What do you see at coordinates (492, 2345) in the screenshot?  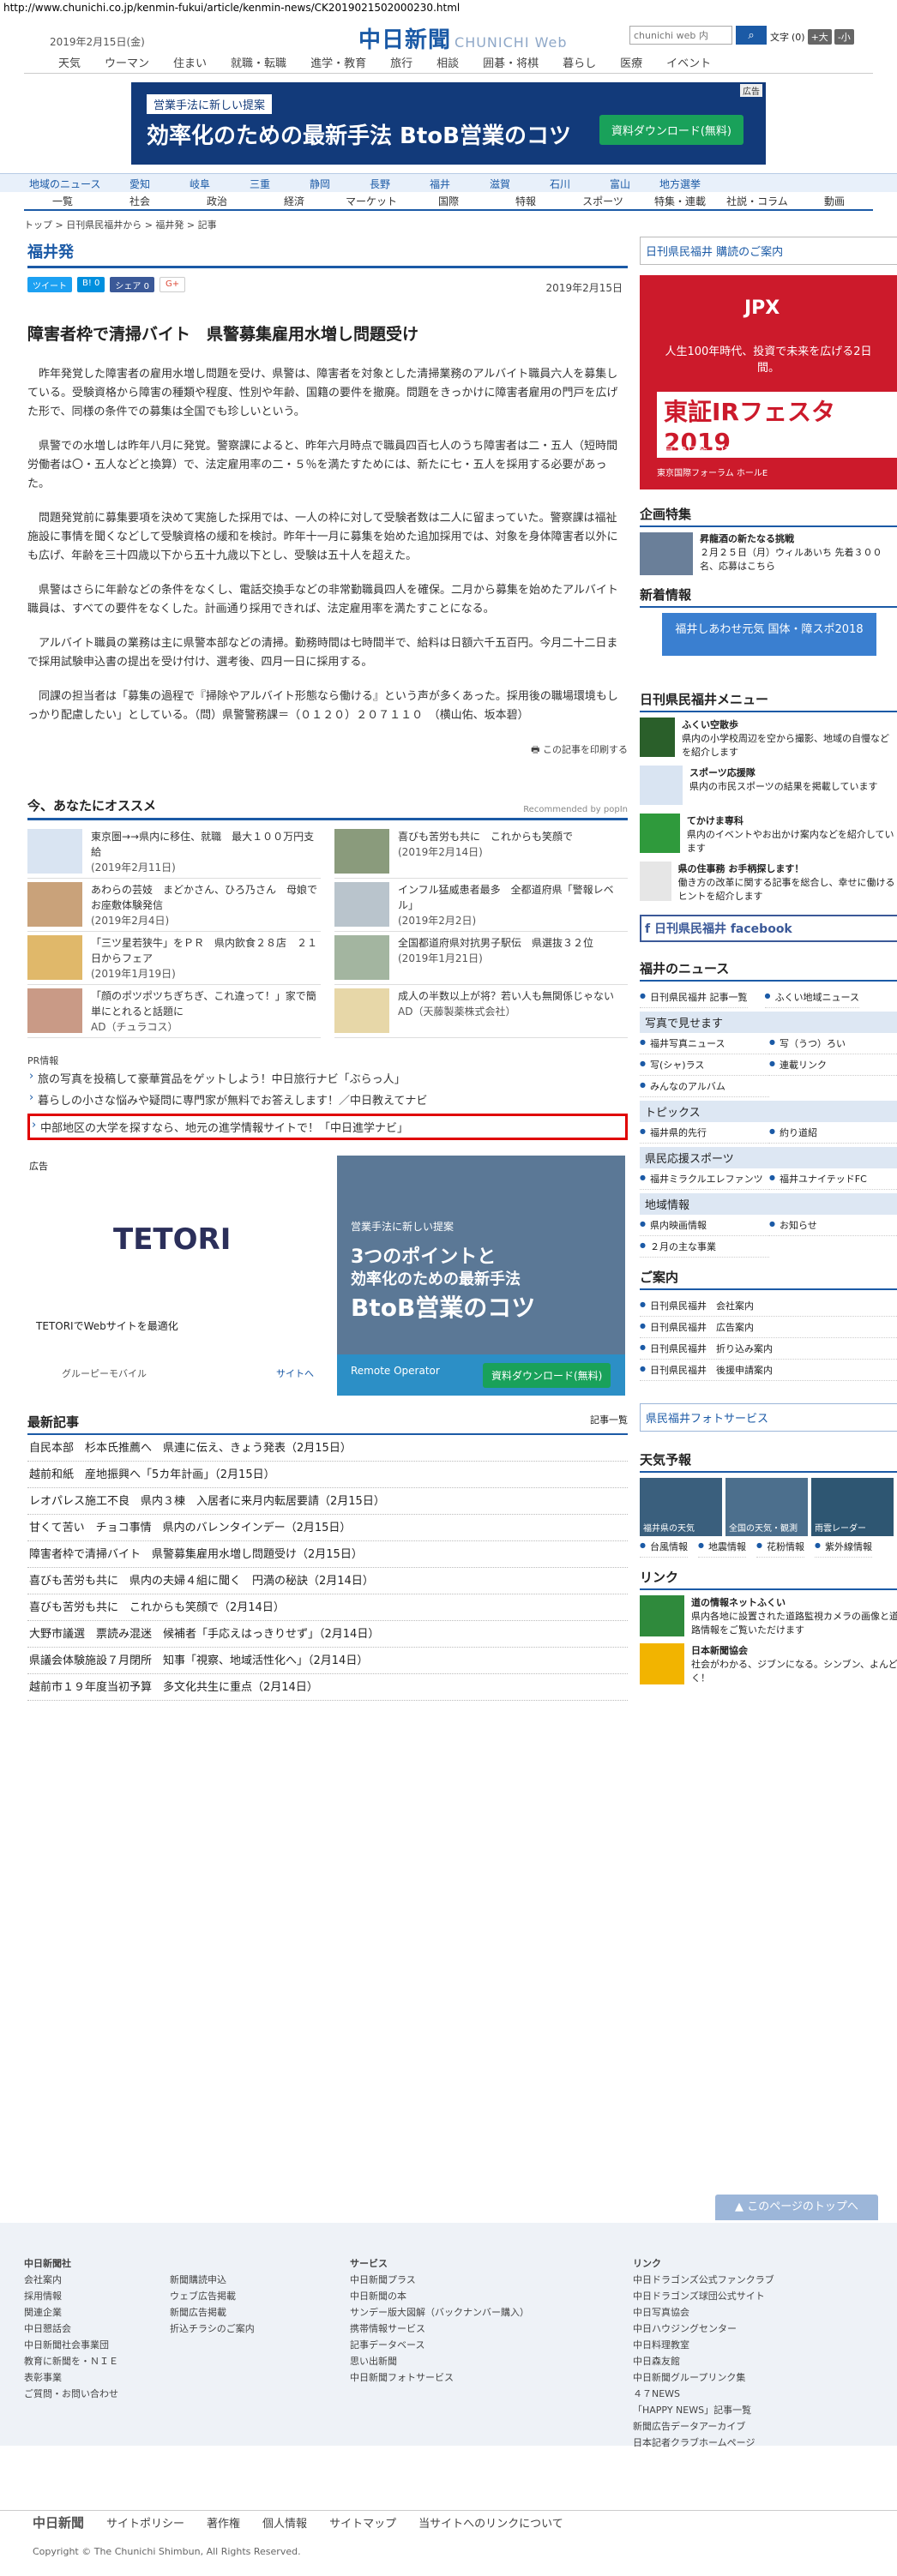 I see `footer-link: 記事データベース` at bounding box center [492, 2345].